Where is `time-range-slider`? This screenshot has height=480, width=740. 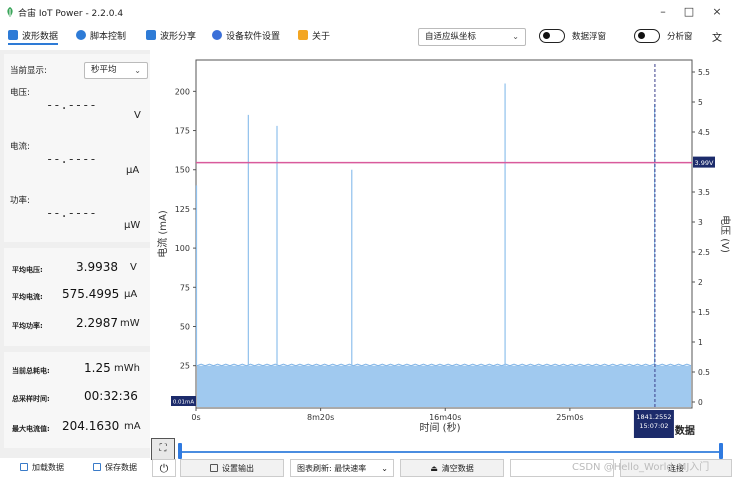 time-range-slider is located at coordinates (450, 452).